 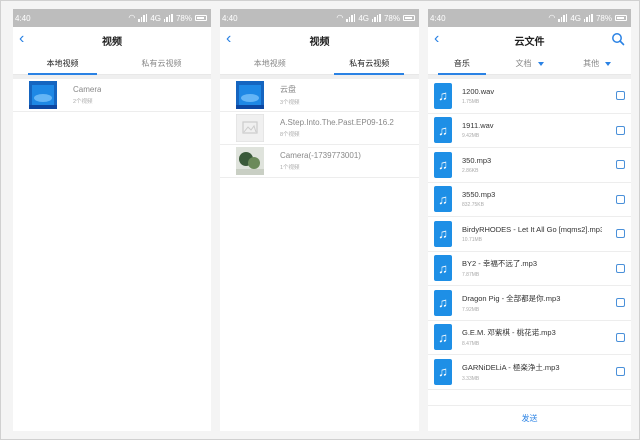 I want to click on image-placeholder-icon, so click(x=250, y=128).